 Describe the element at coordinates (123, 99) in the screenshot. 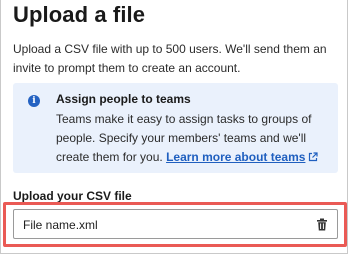

I see `info-callout-title: Assign people to teams` at that location.